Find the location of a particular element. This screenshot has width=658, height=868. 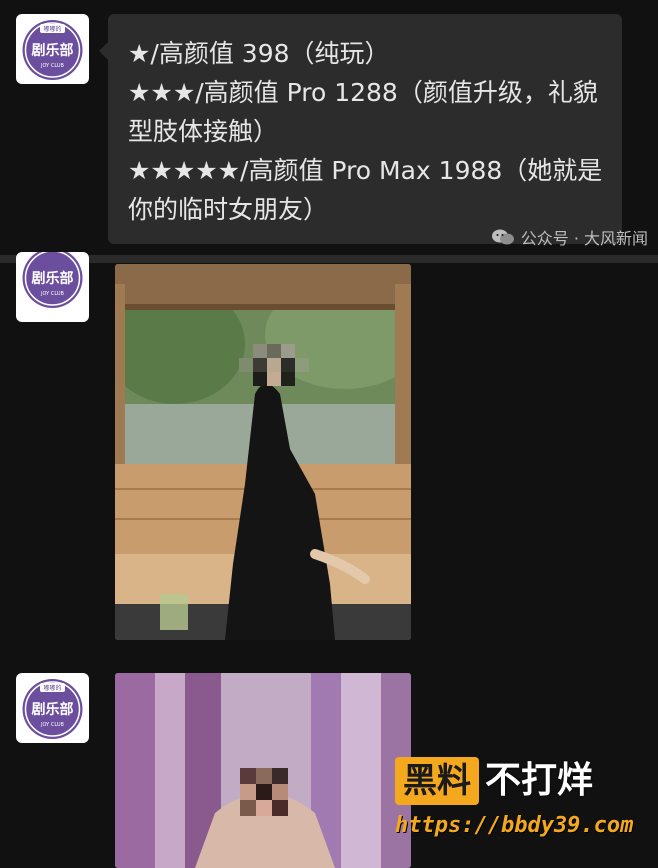

message-line-1: ★/高颜值 398（纯玩） is located at coordinates (259, 53).